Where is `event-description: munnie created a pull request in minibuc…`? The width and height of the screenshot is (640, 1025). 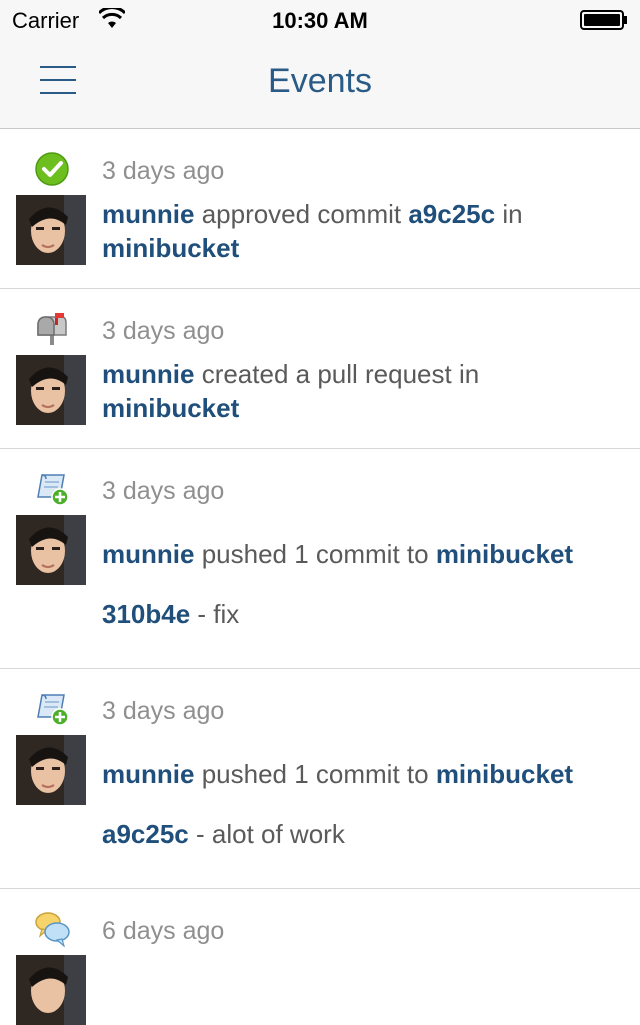
event-description: munnie created a pull request in minibuc… is located at coordinates (291, 391).